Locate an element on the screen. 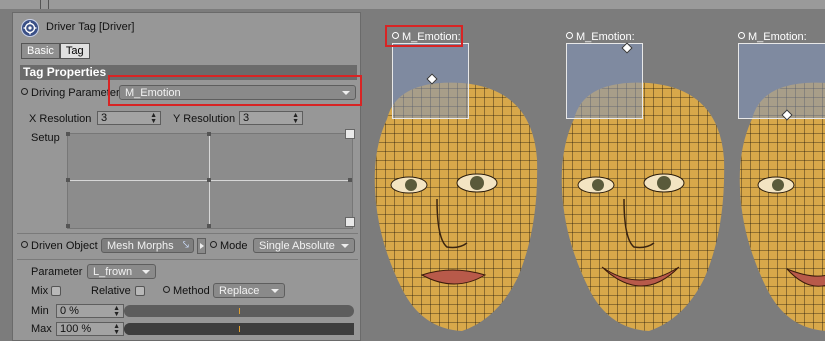  setup-grid is located at coordinates (210, 179).